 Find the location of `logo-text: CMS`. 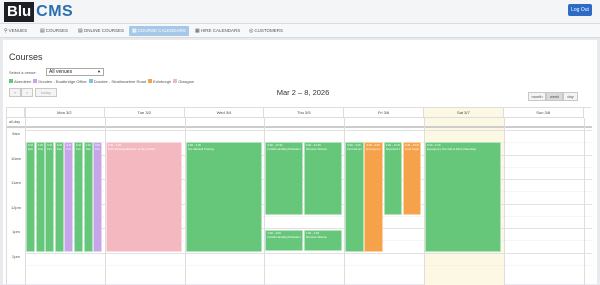

logo-text: CMS is located at coordinates (55, 11).